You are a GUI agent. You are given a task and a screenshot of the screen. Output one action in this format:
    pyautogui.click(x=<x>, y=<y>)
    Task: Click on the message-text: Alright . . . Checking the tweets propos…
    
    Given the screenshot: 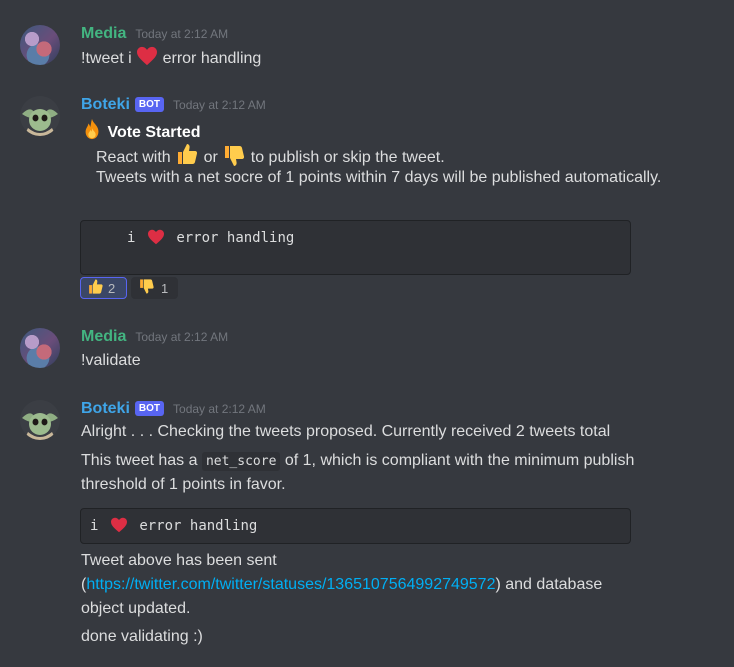 What is the action you would take?
    pyautogui.click(x=346, y=431)
    